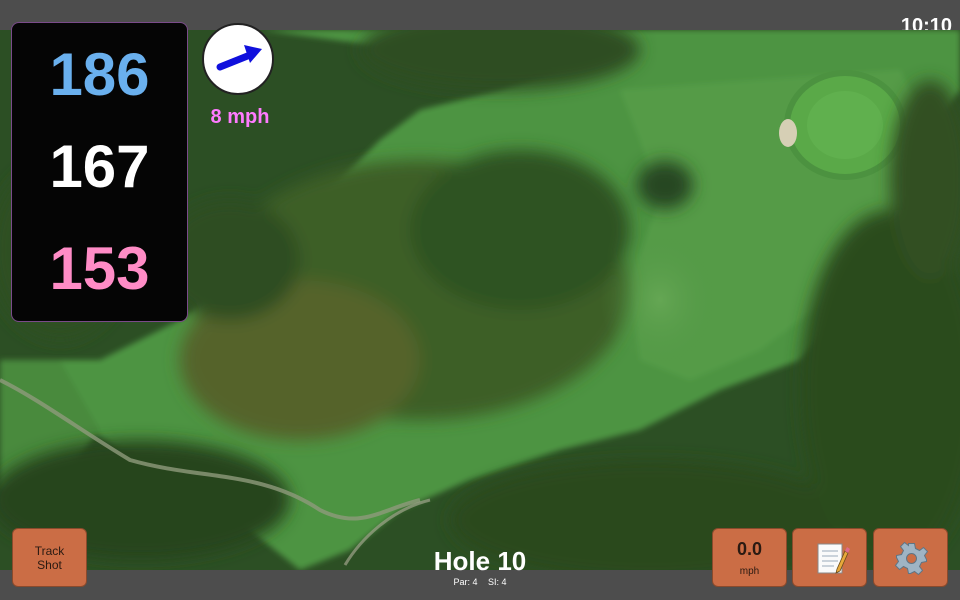 This screenshot has height=600, width=960. I want to click on speed-unit: mph, so click(749, 571).